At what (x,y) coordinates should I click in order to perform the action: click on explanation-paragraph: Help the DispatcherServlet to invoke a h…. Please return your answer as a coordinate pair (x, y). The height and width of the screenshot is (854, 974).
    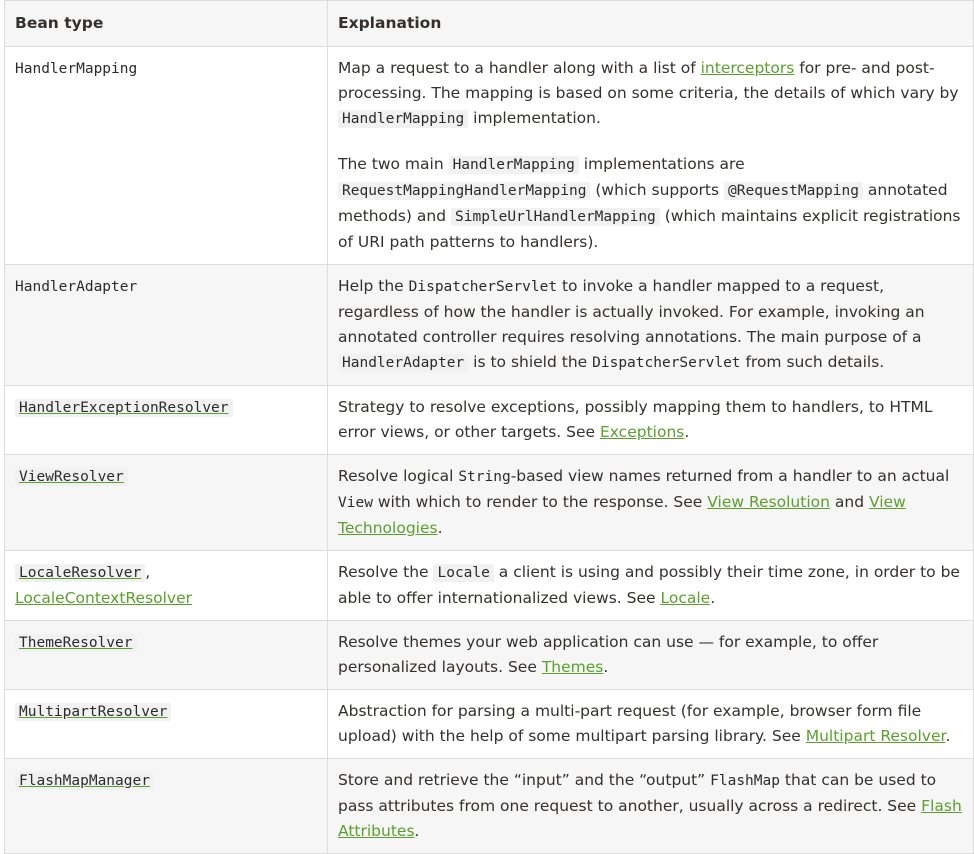
    Looking at the image, I should click on (651, 325).